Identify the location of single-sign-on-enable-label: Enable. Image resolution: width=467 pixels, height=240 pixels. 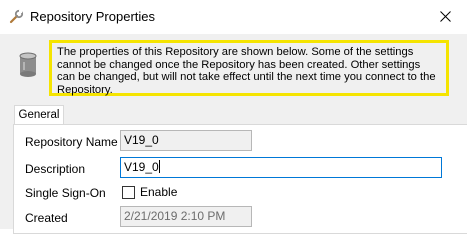
(158, 192).